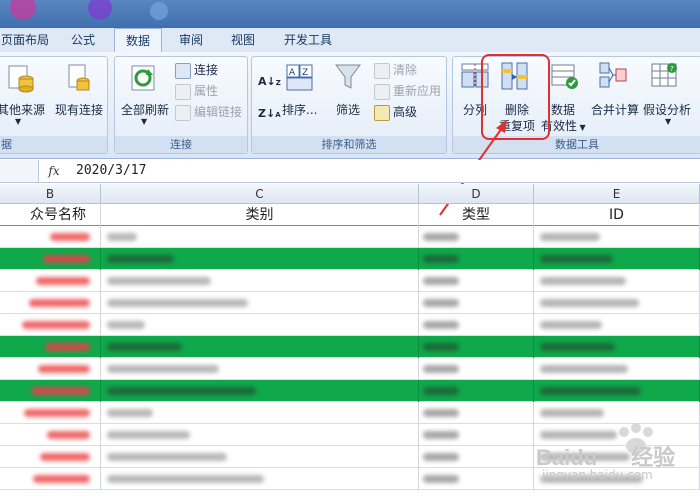 This screenshot has width=700, height=500. What do you see at coordinates (667, 109) in the screenshot?
I see `what-if-analysis-button: 假设分析` at bounding box center [667, 109].